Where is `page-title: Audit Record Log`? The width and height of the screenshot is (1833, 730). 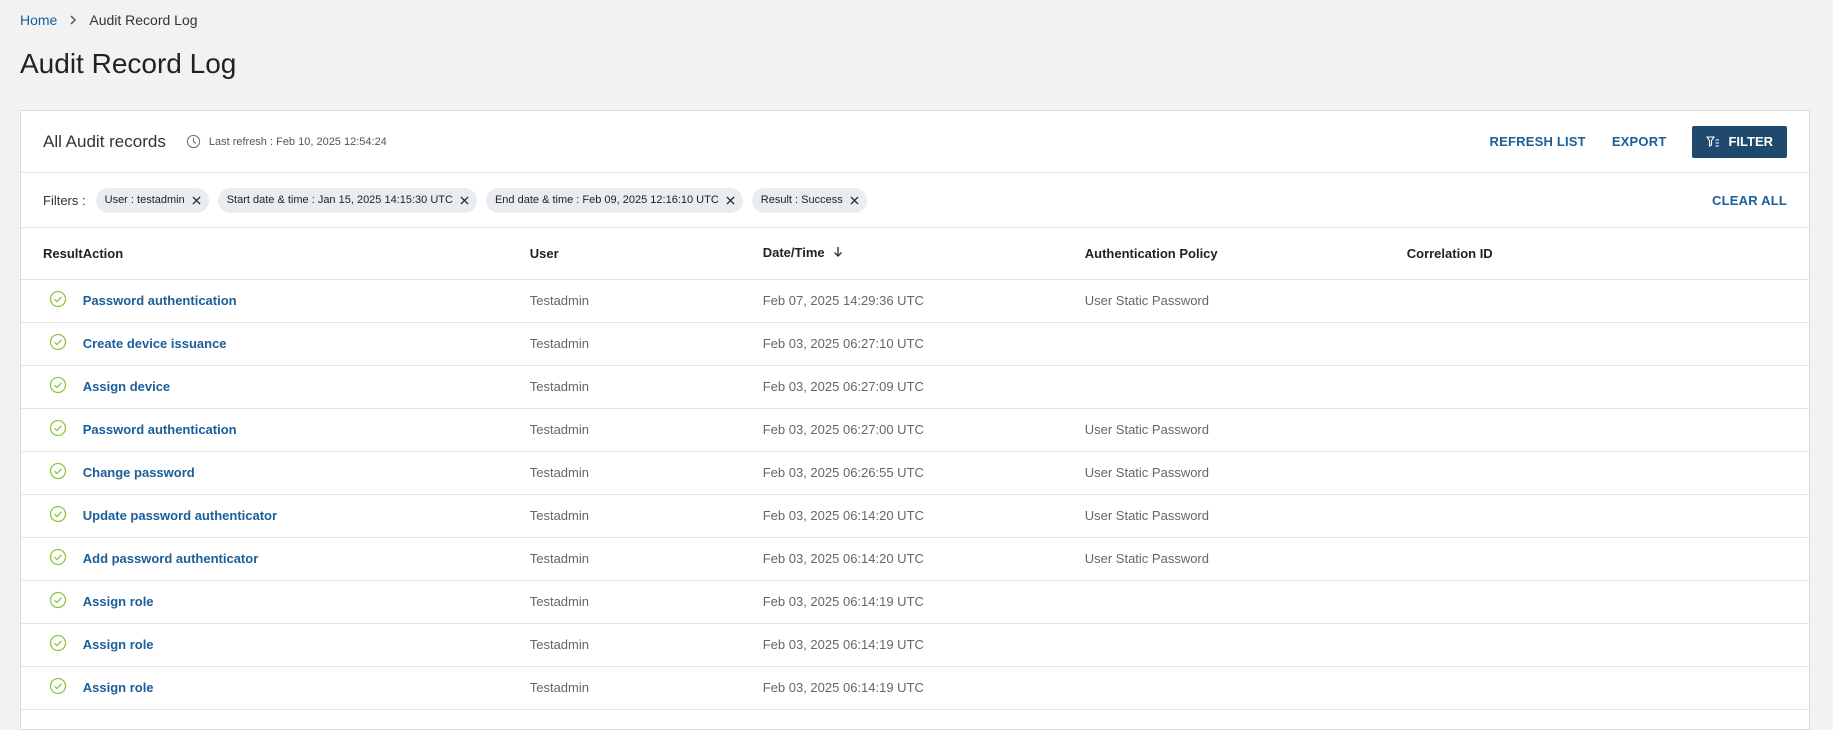 page-title: Audit Record Log is located at coordinates (128, 63).